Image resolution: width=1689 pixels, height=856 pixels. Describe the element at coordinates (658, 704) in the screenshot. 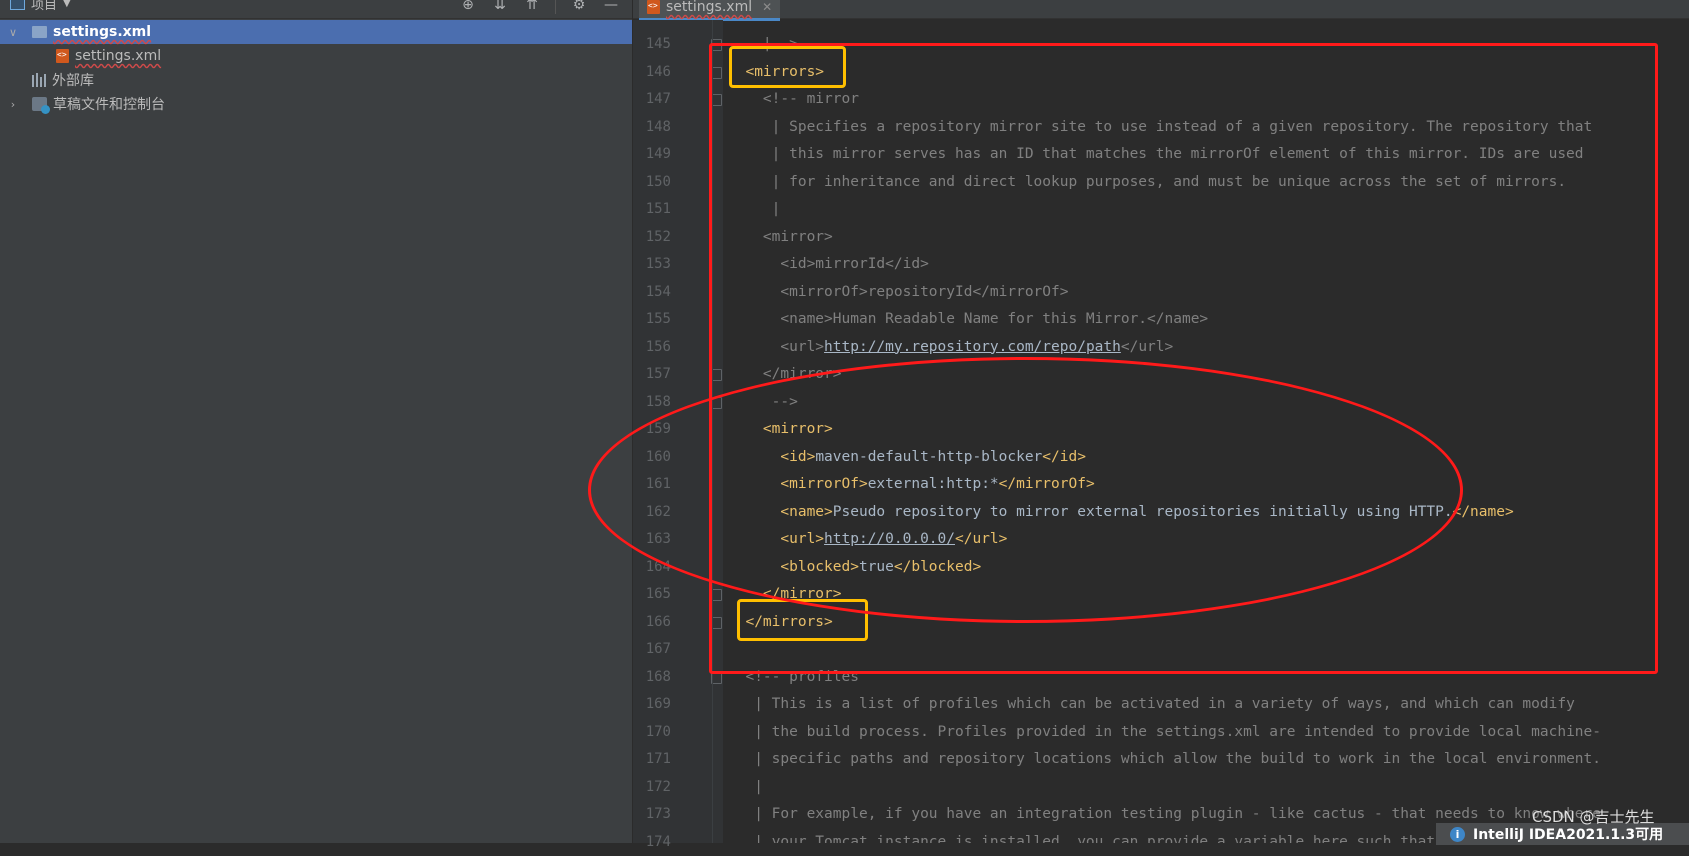

I see `line-number: 169` at that location.